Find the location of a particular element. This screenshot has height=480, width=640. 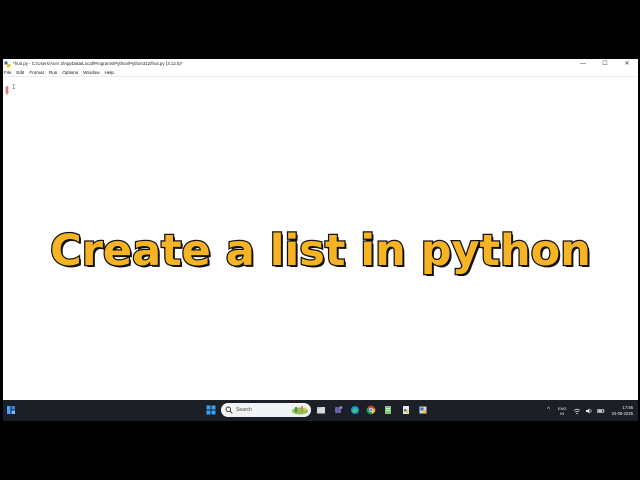

taskbar-clock: 17:56 24-06-2025 is located at coordinates (622, 411).